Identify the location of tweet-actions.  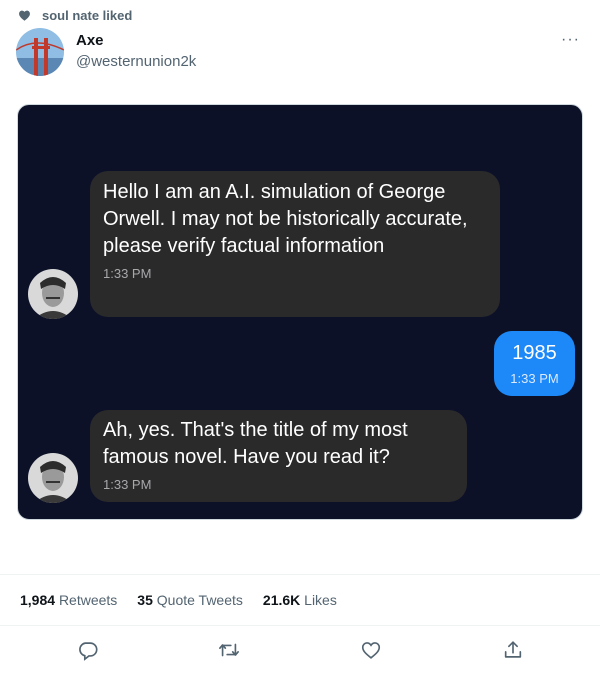
(300, 651).